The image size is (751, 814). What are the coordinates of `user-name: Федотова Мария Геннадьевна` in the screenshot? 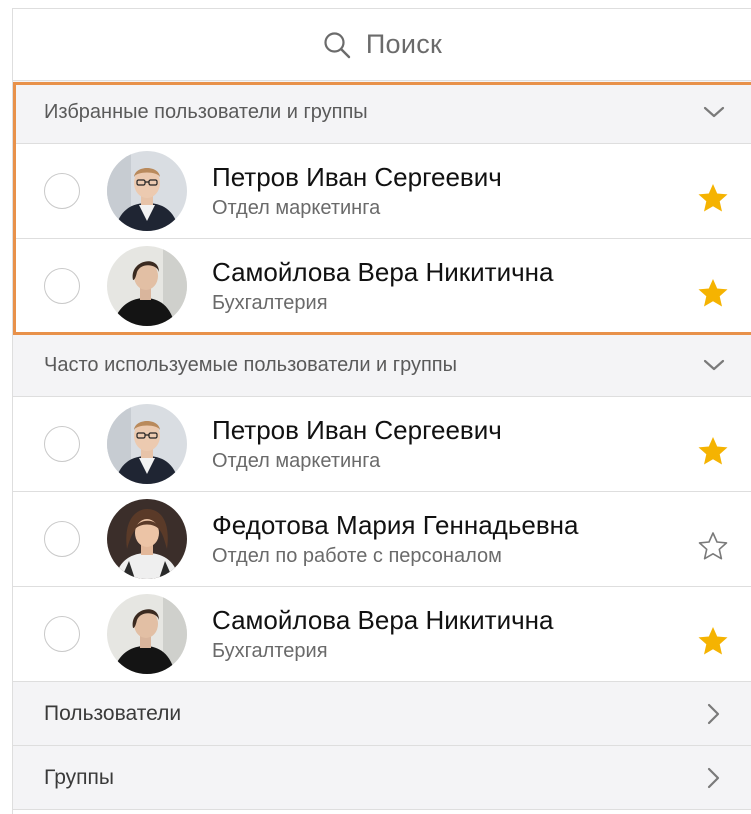 It's located at (395, 525).